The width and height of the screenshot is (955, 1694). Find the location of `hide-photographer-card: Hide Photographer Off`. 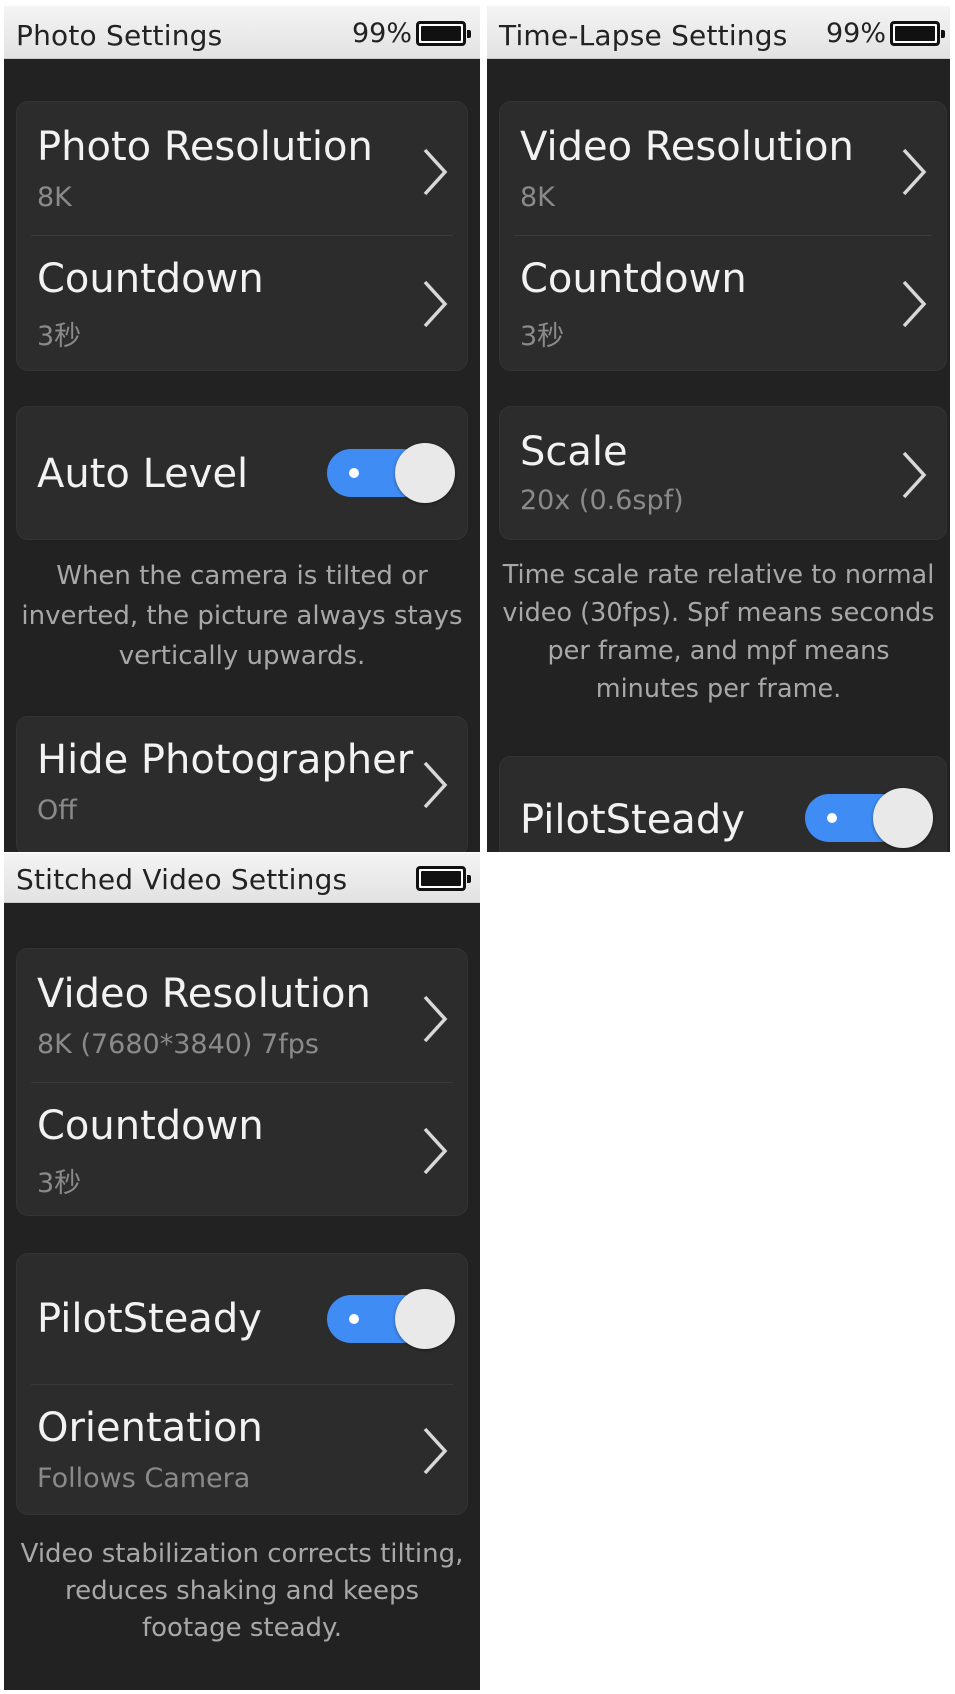

hide-photographer-card: Hide Photographer Off is located at coordinates (242, 784).